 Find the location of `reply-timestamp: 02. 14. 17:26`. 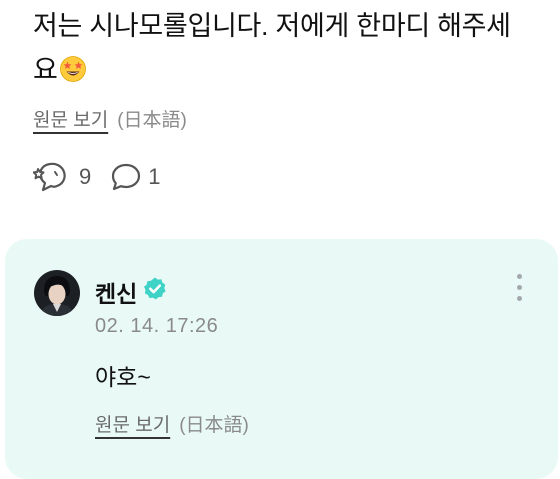

reply-timestamp: 02. 14. 17:26 is located at coordinates (157, 326).